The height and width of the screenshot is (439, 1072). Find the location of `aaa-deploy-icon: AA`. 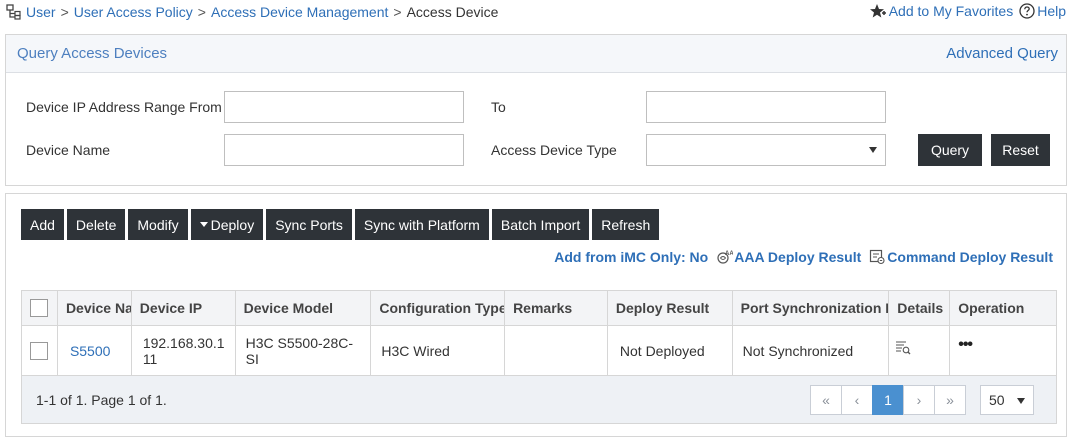

aaa-deploy-icon: AA is located at coordinates (725, 257).